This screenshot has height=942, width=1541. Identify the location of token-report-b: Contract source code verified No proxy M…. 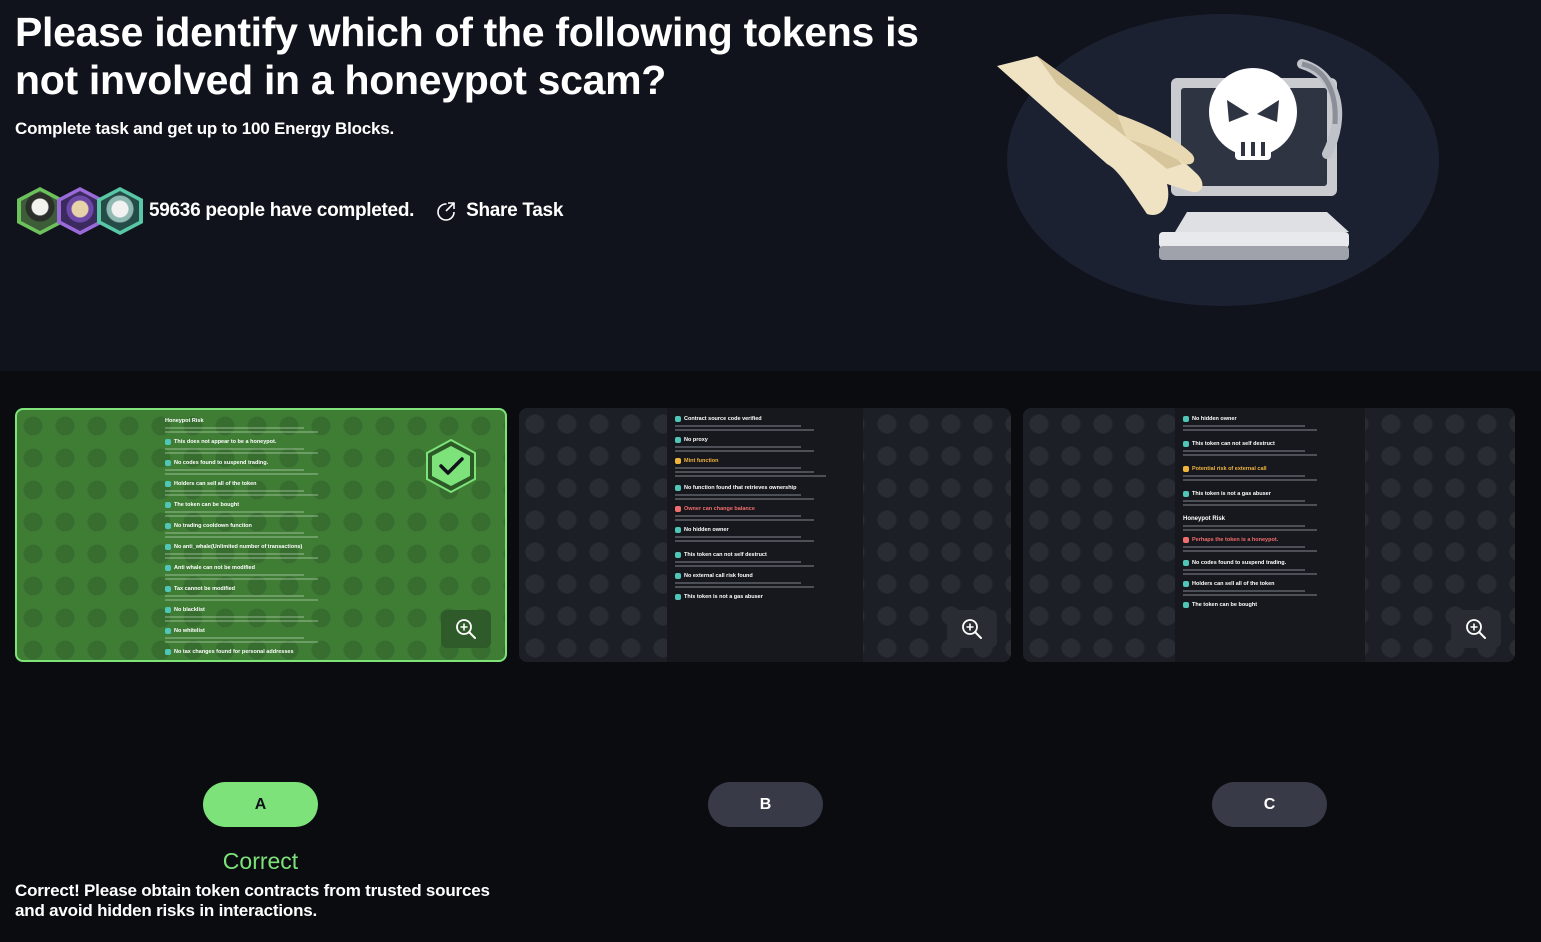
(765, 535).